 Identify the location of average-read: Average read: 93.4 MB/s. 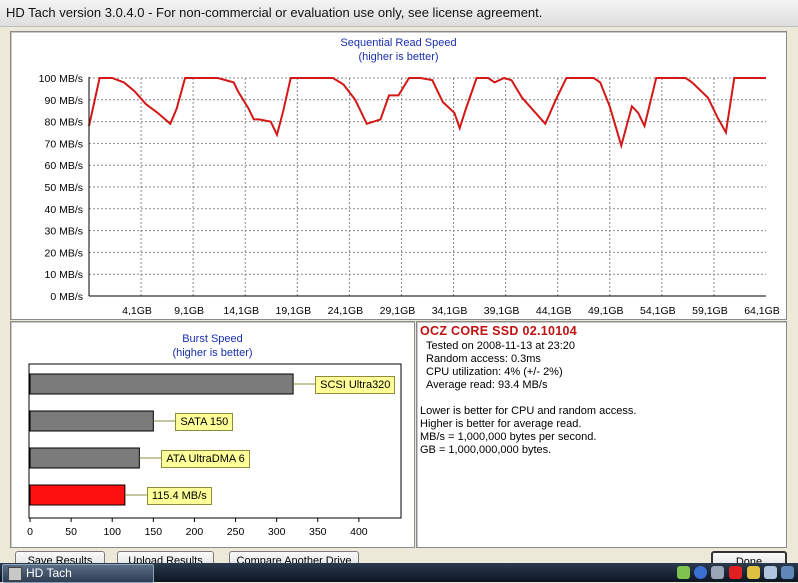
(487, 385).